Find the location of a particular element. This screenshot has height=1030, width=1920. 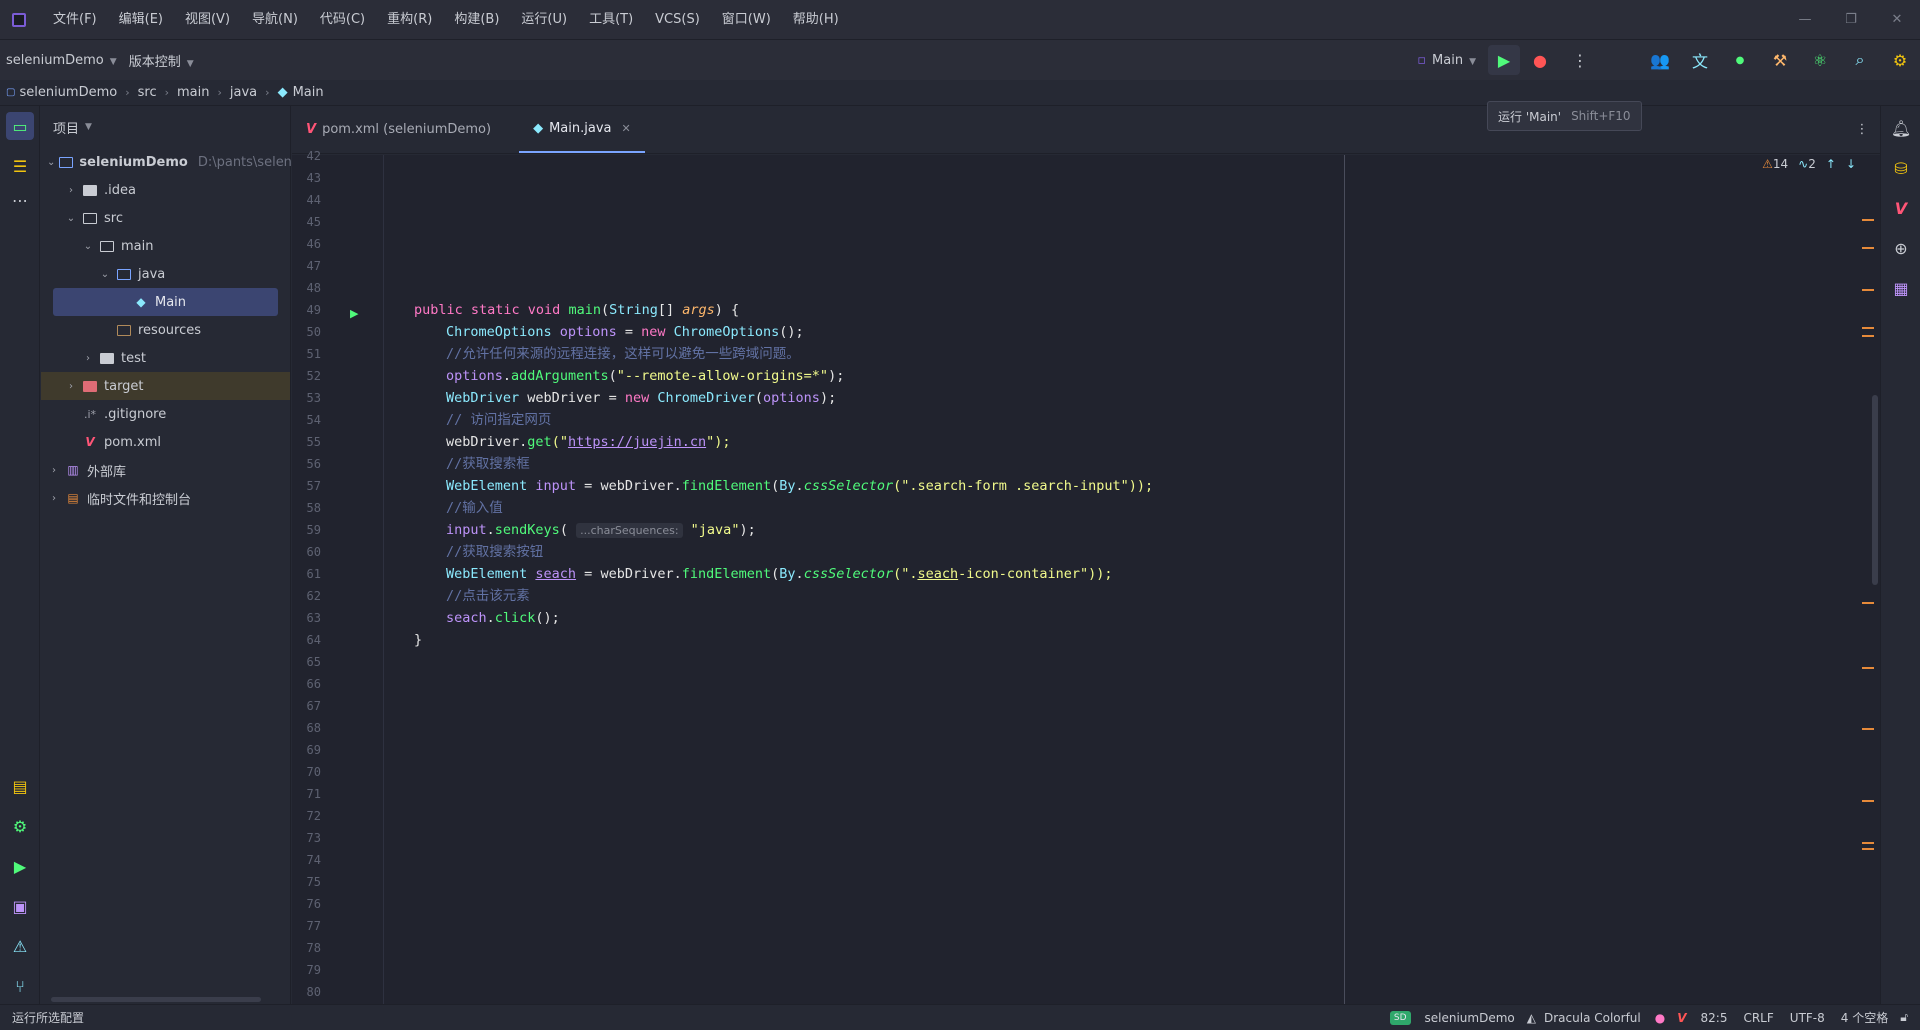

line-number: 69 is located at coordinates (301, 750).